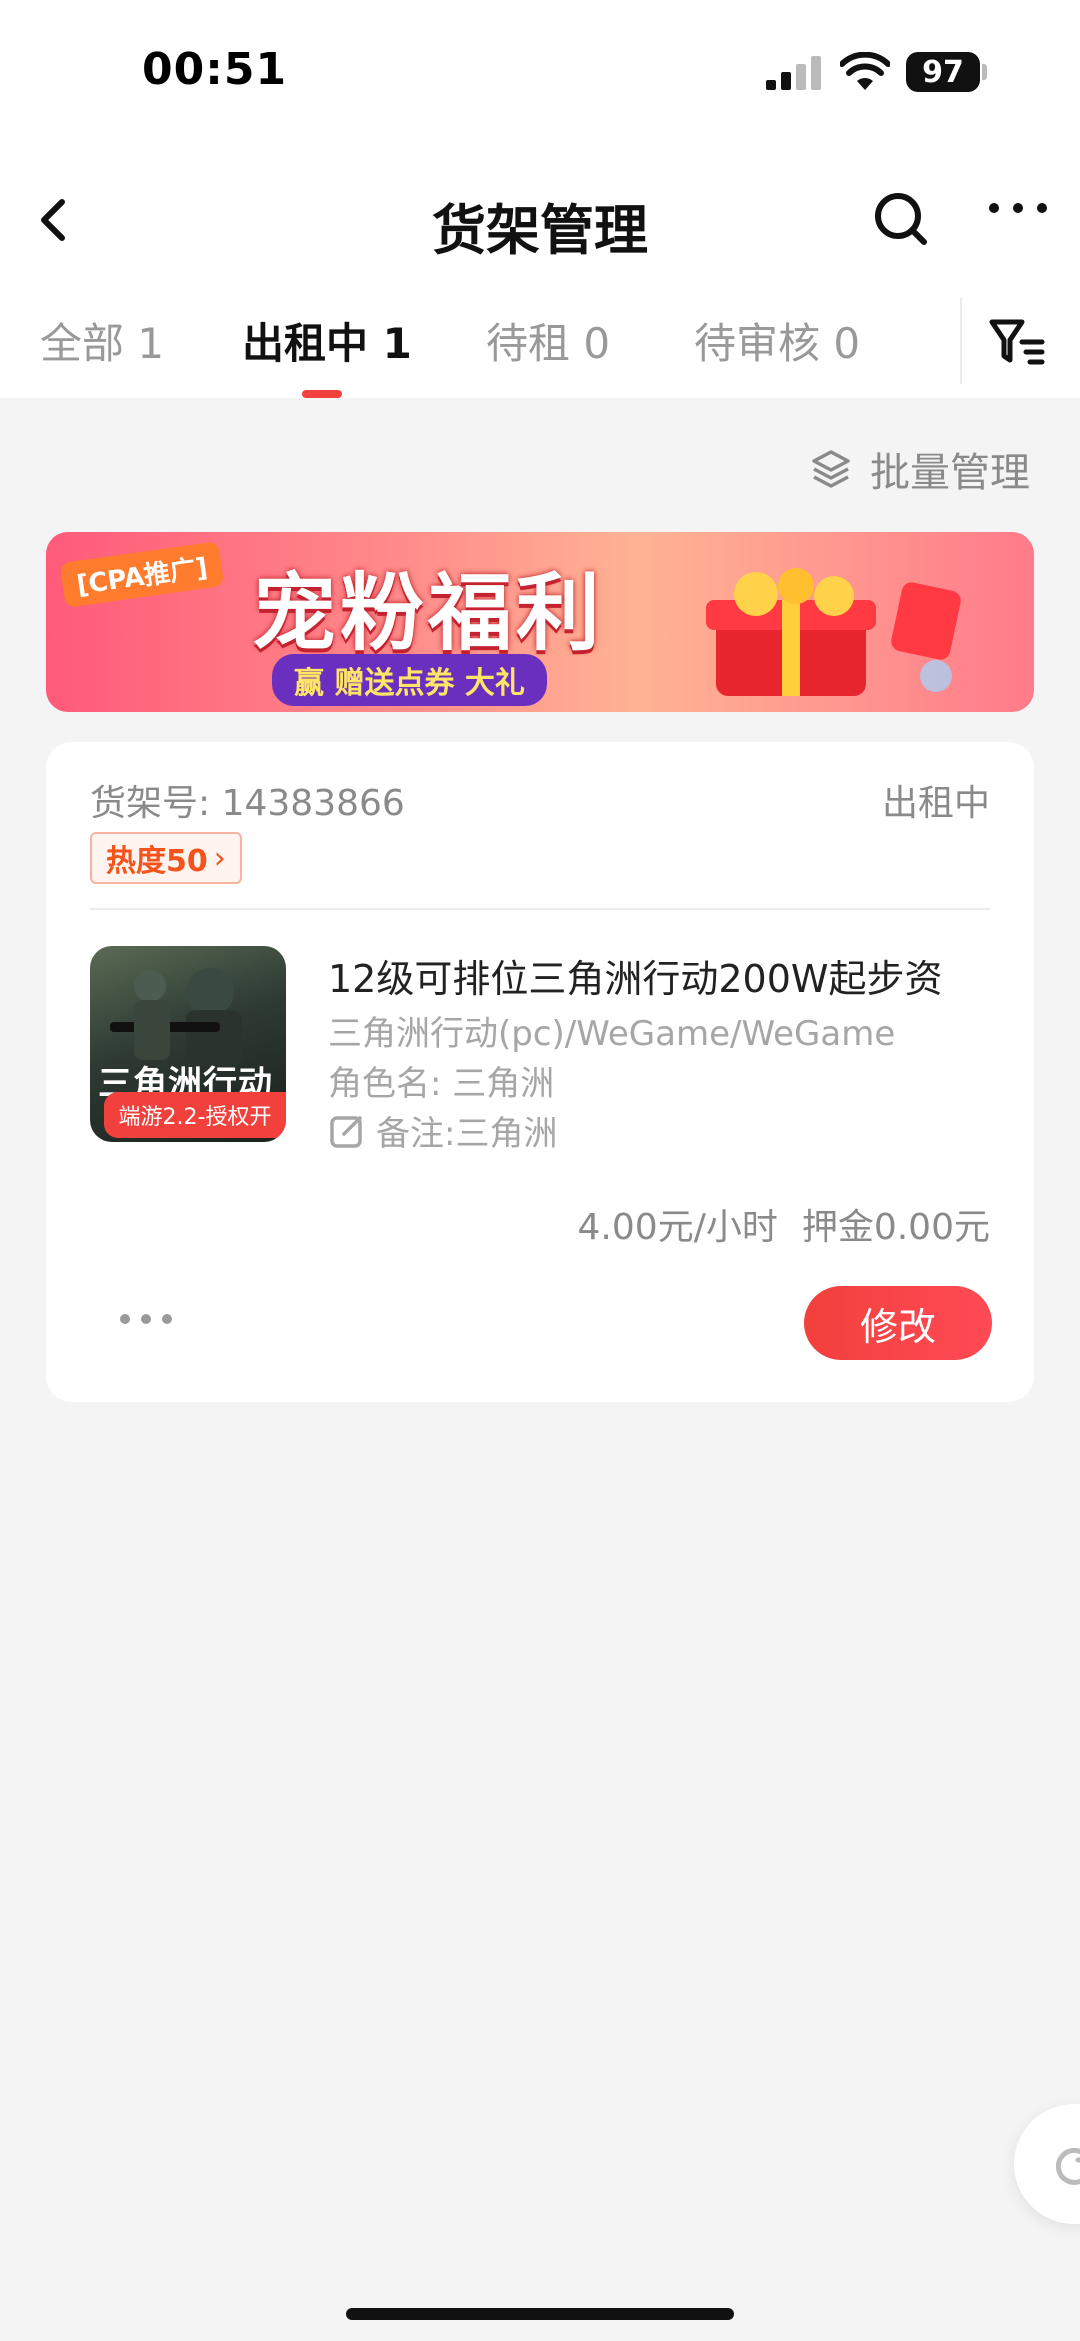 This screenshot has width=1080, height=2341. What do you see at coordinates (540, 75) in the screenshot?
I see `status-bar: 00:51 97` at bounding box center [540, 75].